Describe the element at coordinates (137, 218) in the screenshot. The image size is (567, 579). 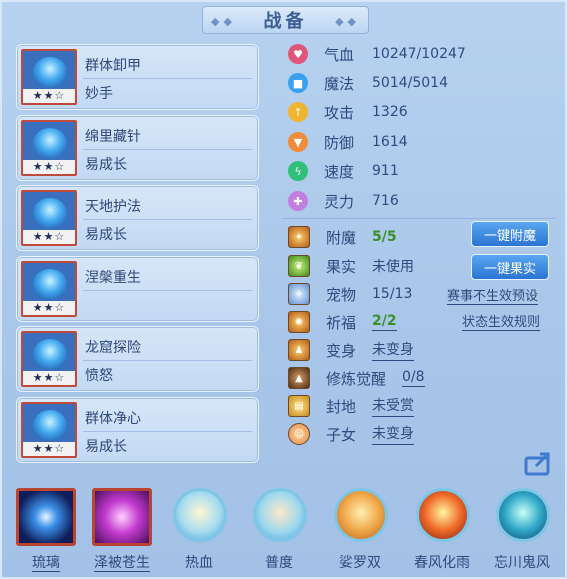
I see `skill-card-3: ★★☆ 天地护法 易成长` at that location.